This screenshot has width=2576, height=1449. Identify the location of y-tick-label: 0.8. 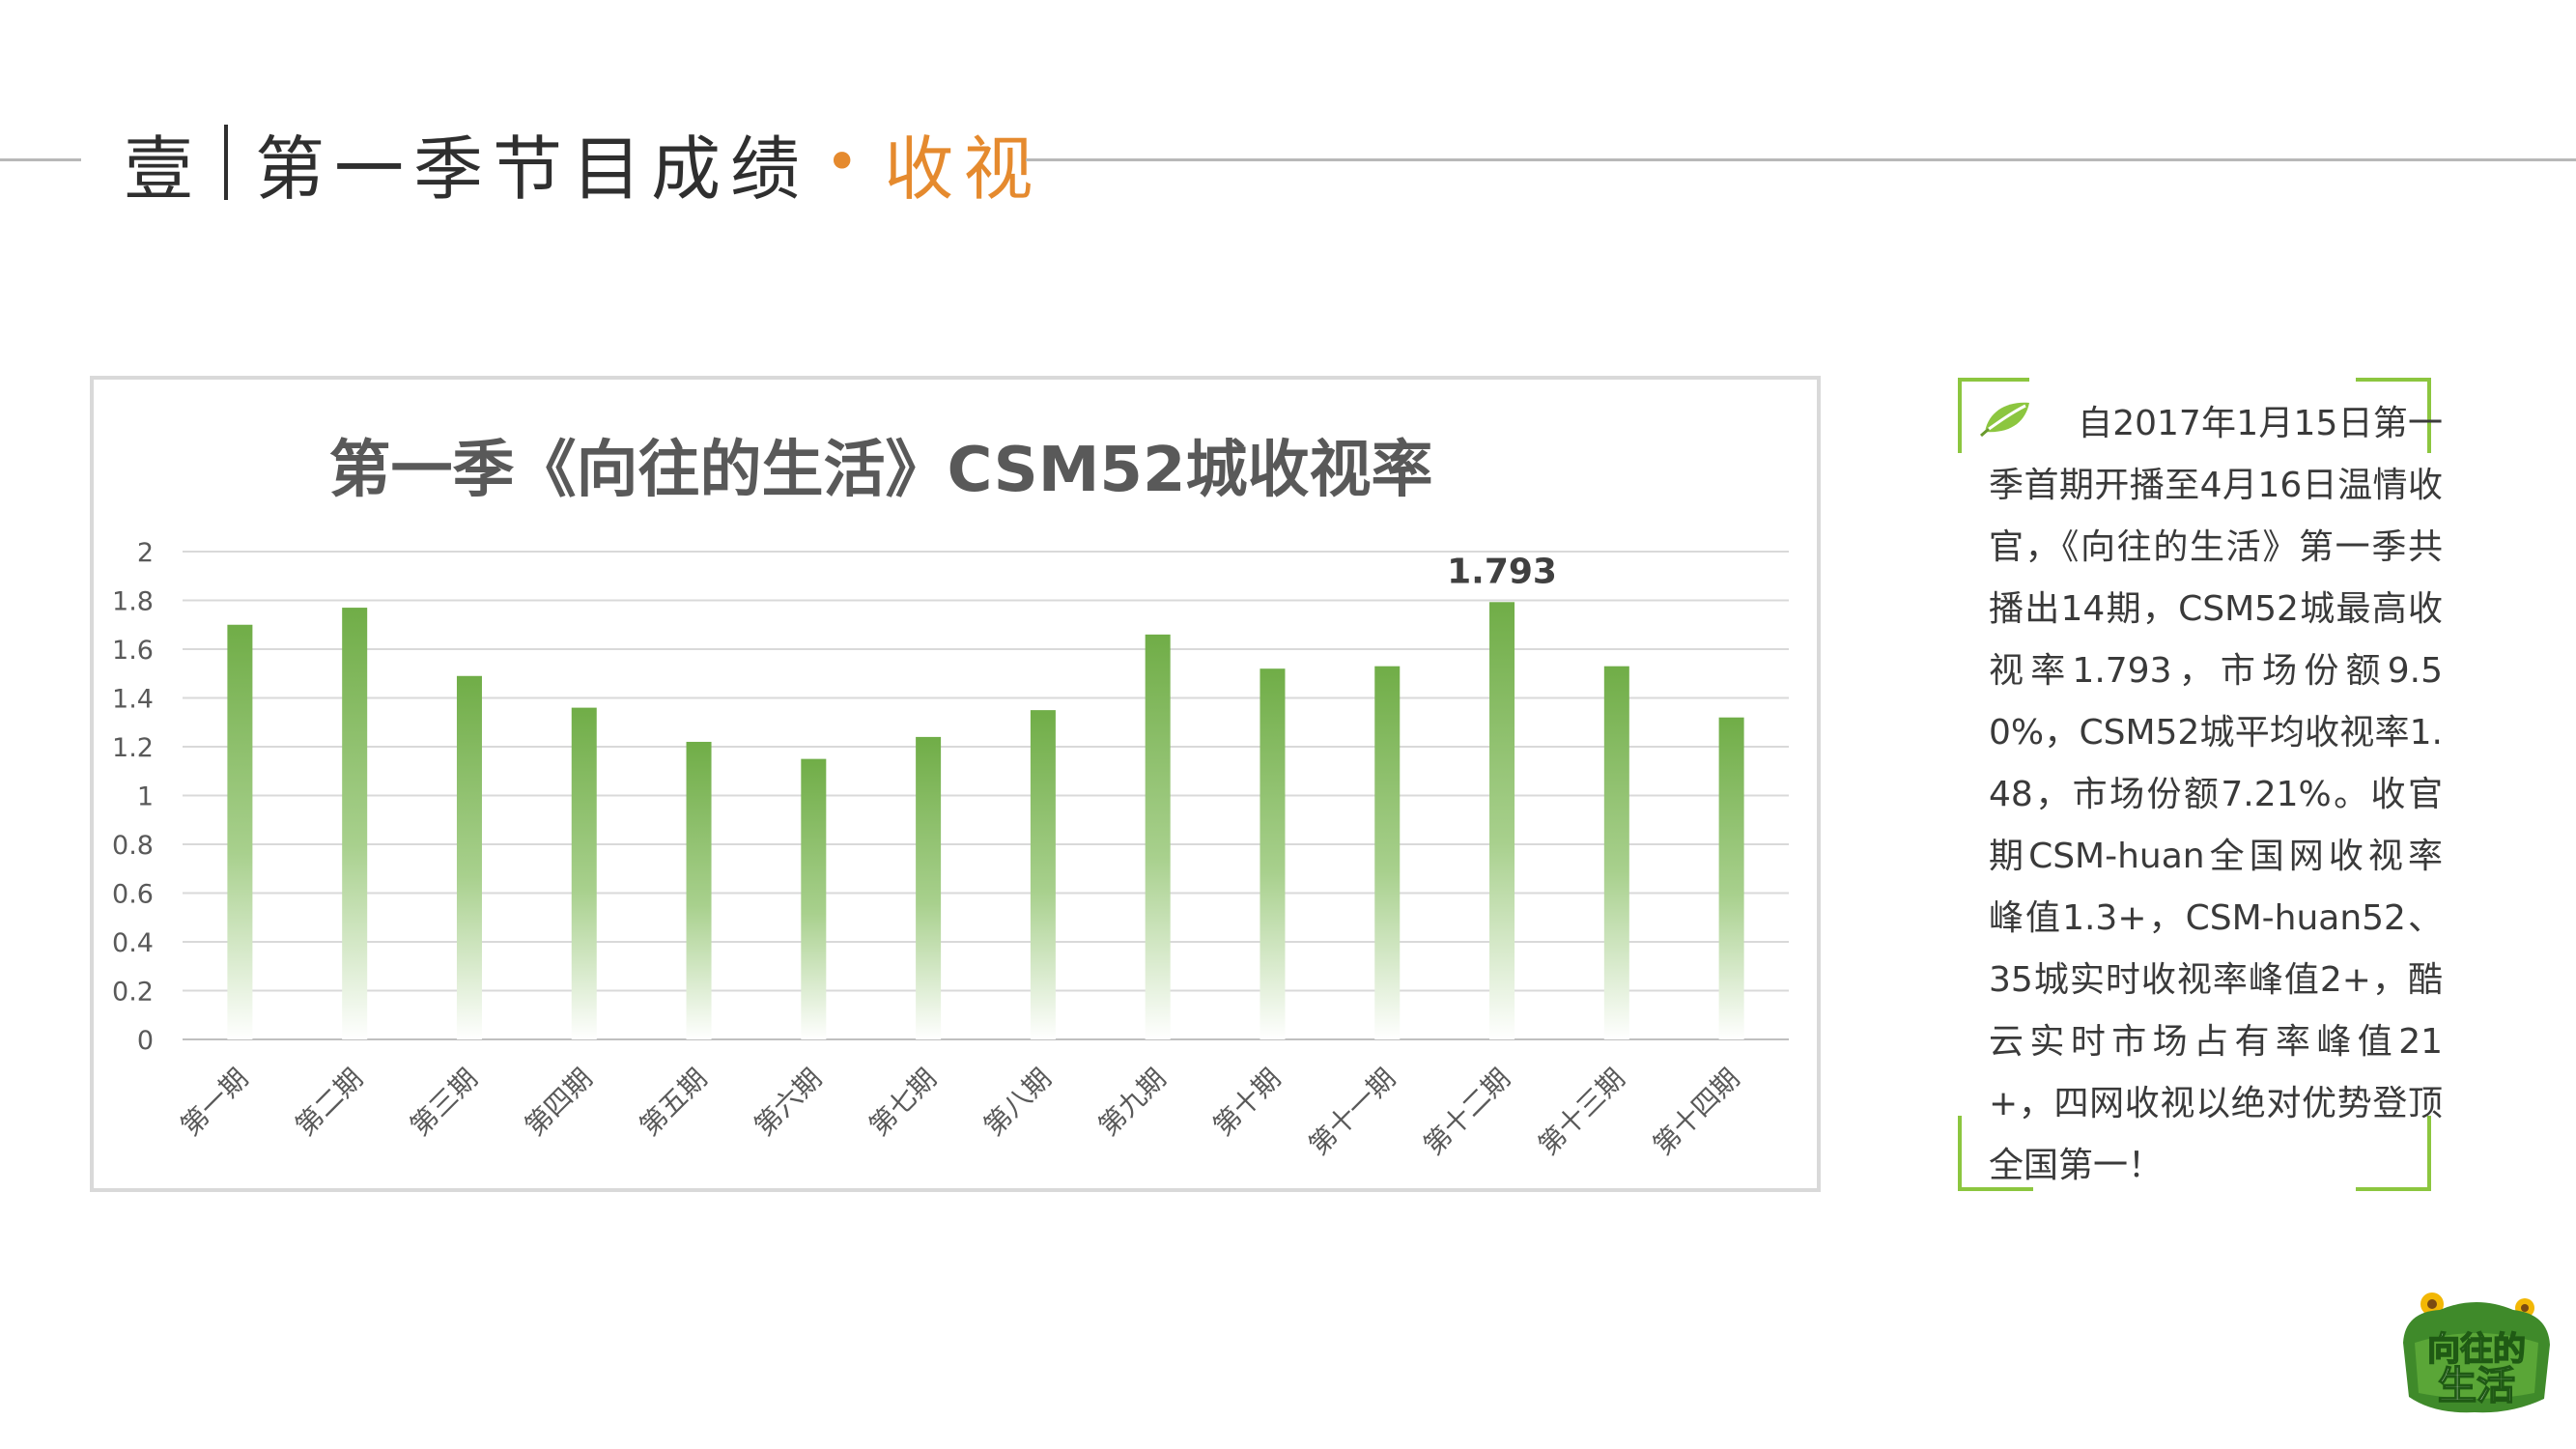
(133, 846).